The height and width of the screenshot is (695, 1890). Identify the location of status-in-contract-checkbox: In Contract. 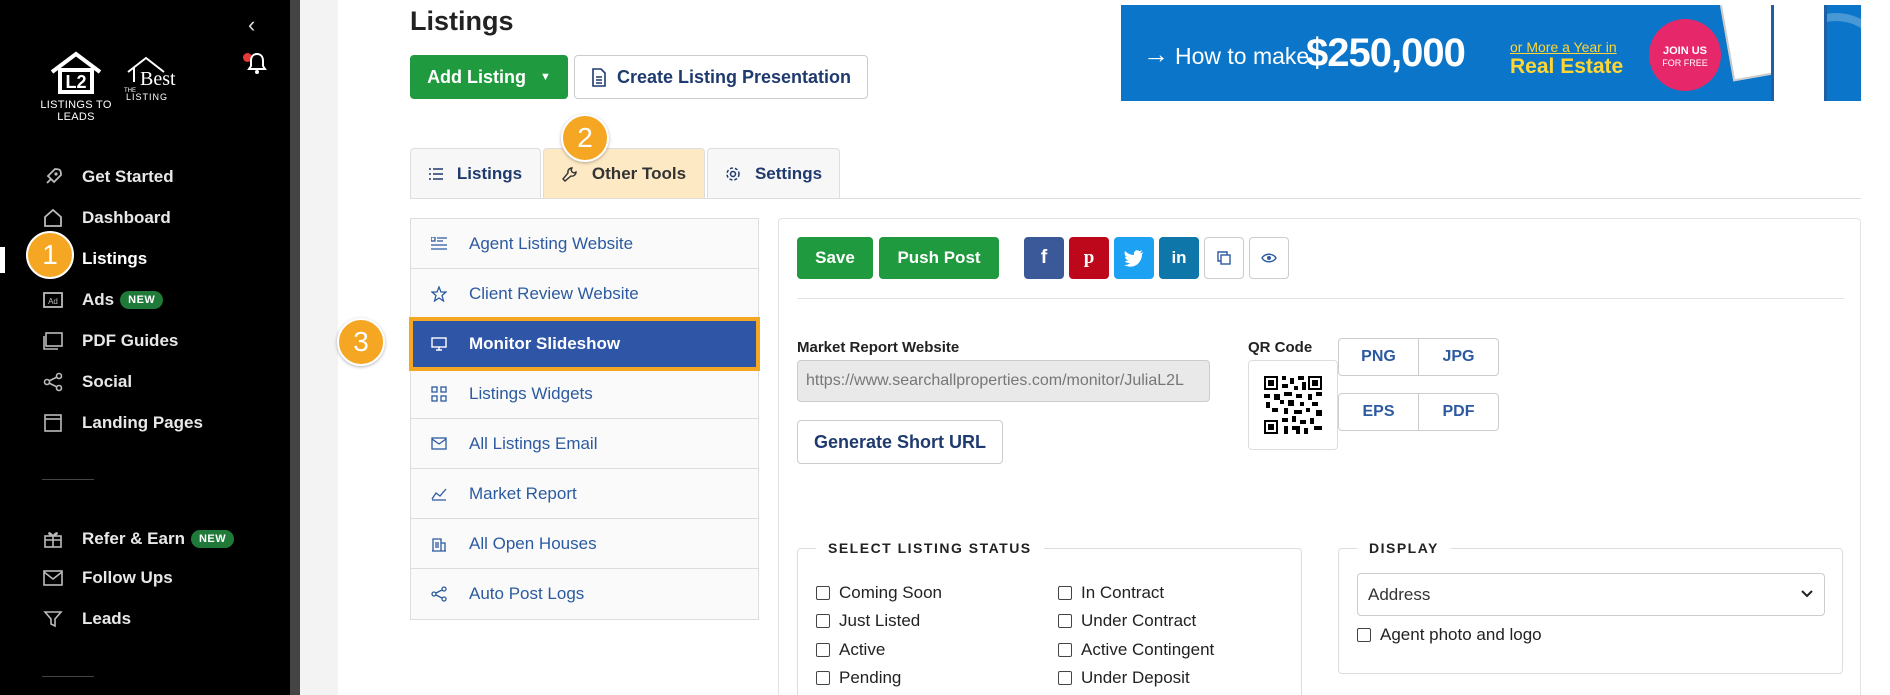
(1111, 593).